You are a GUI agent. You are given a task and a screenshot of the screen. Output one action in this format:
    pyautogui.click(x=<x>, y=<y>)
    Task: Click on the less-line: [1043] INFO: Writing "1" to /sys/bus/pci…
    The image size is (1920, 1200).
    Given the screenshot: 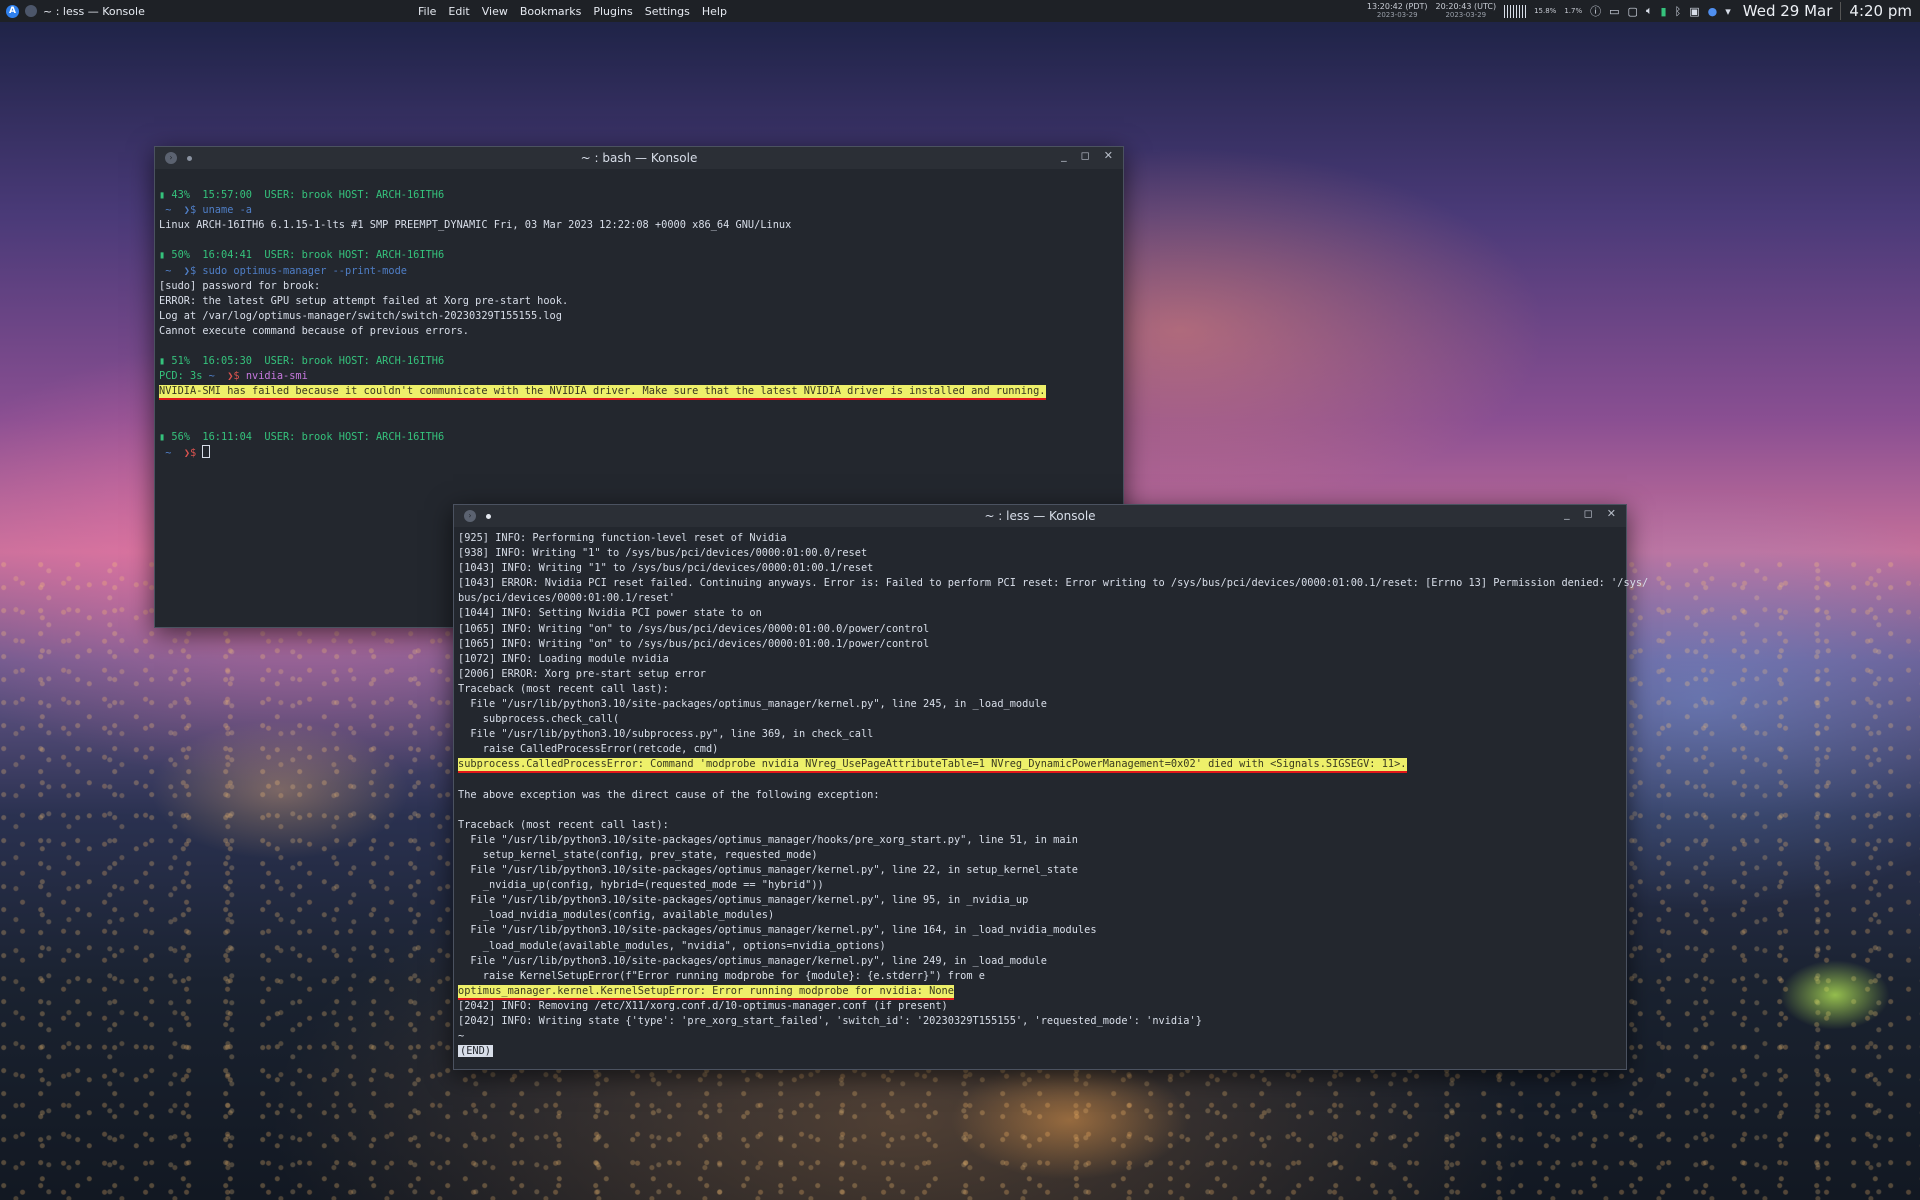 What is the action you would take?
    pyautogui.click(x=1040, y=568)
    